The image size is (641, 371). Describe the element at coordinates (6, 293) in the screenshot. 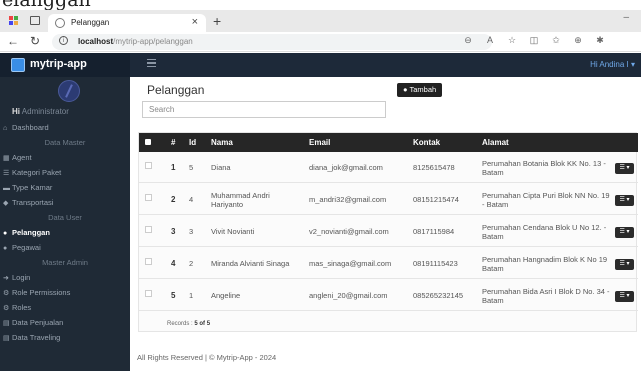

I see `cogs-icon: ⚙` at that location.